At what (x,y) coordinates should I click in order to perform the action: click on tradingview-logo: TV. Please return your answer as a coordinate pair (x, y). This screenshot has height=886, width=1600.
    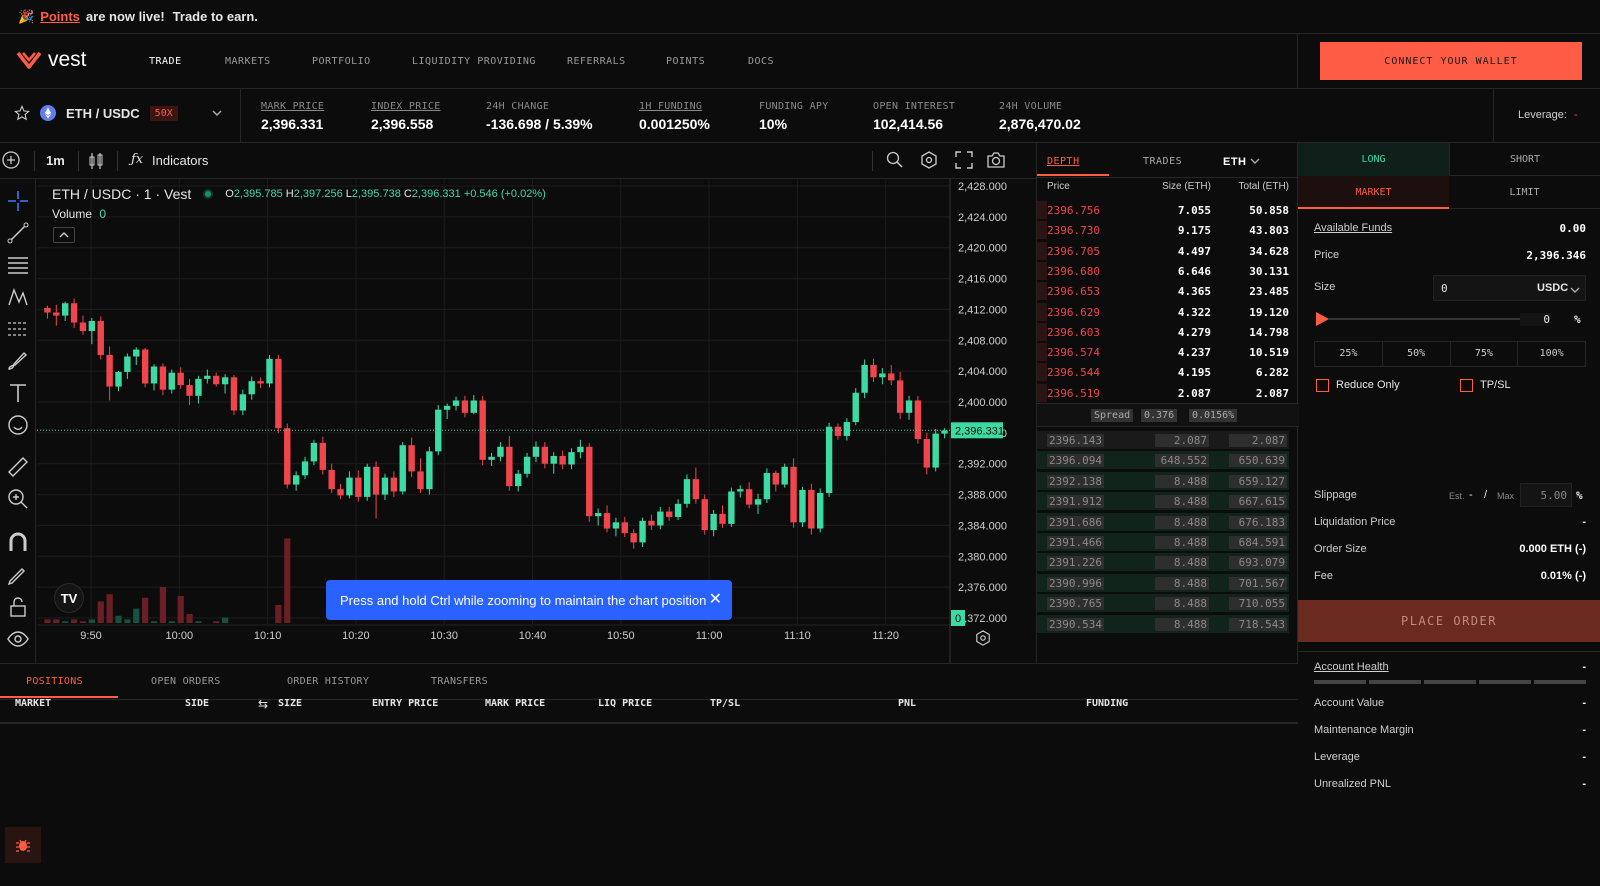
    Looking at the image, I should click on (69, 598).